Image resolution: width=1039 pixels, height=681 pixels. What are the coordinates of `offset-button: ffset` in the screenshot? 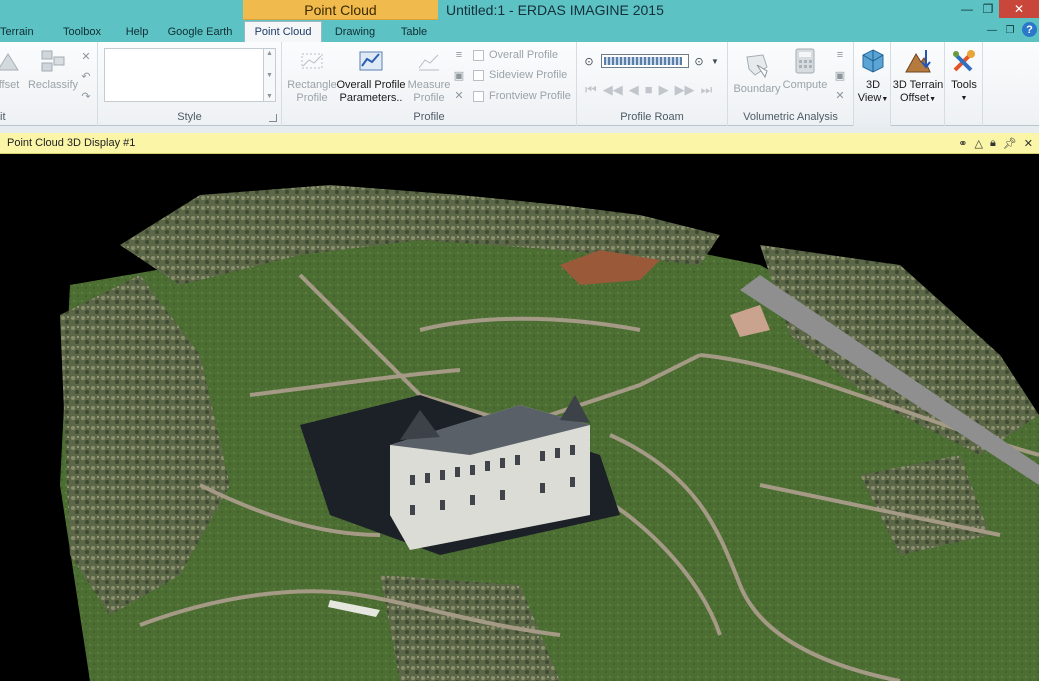 It's located at (12, 69).